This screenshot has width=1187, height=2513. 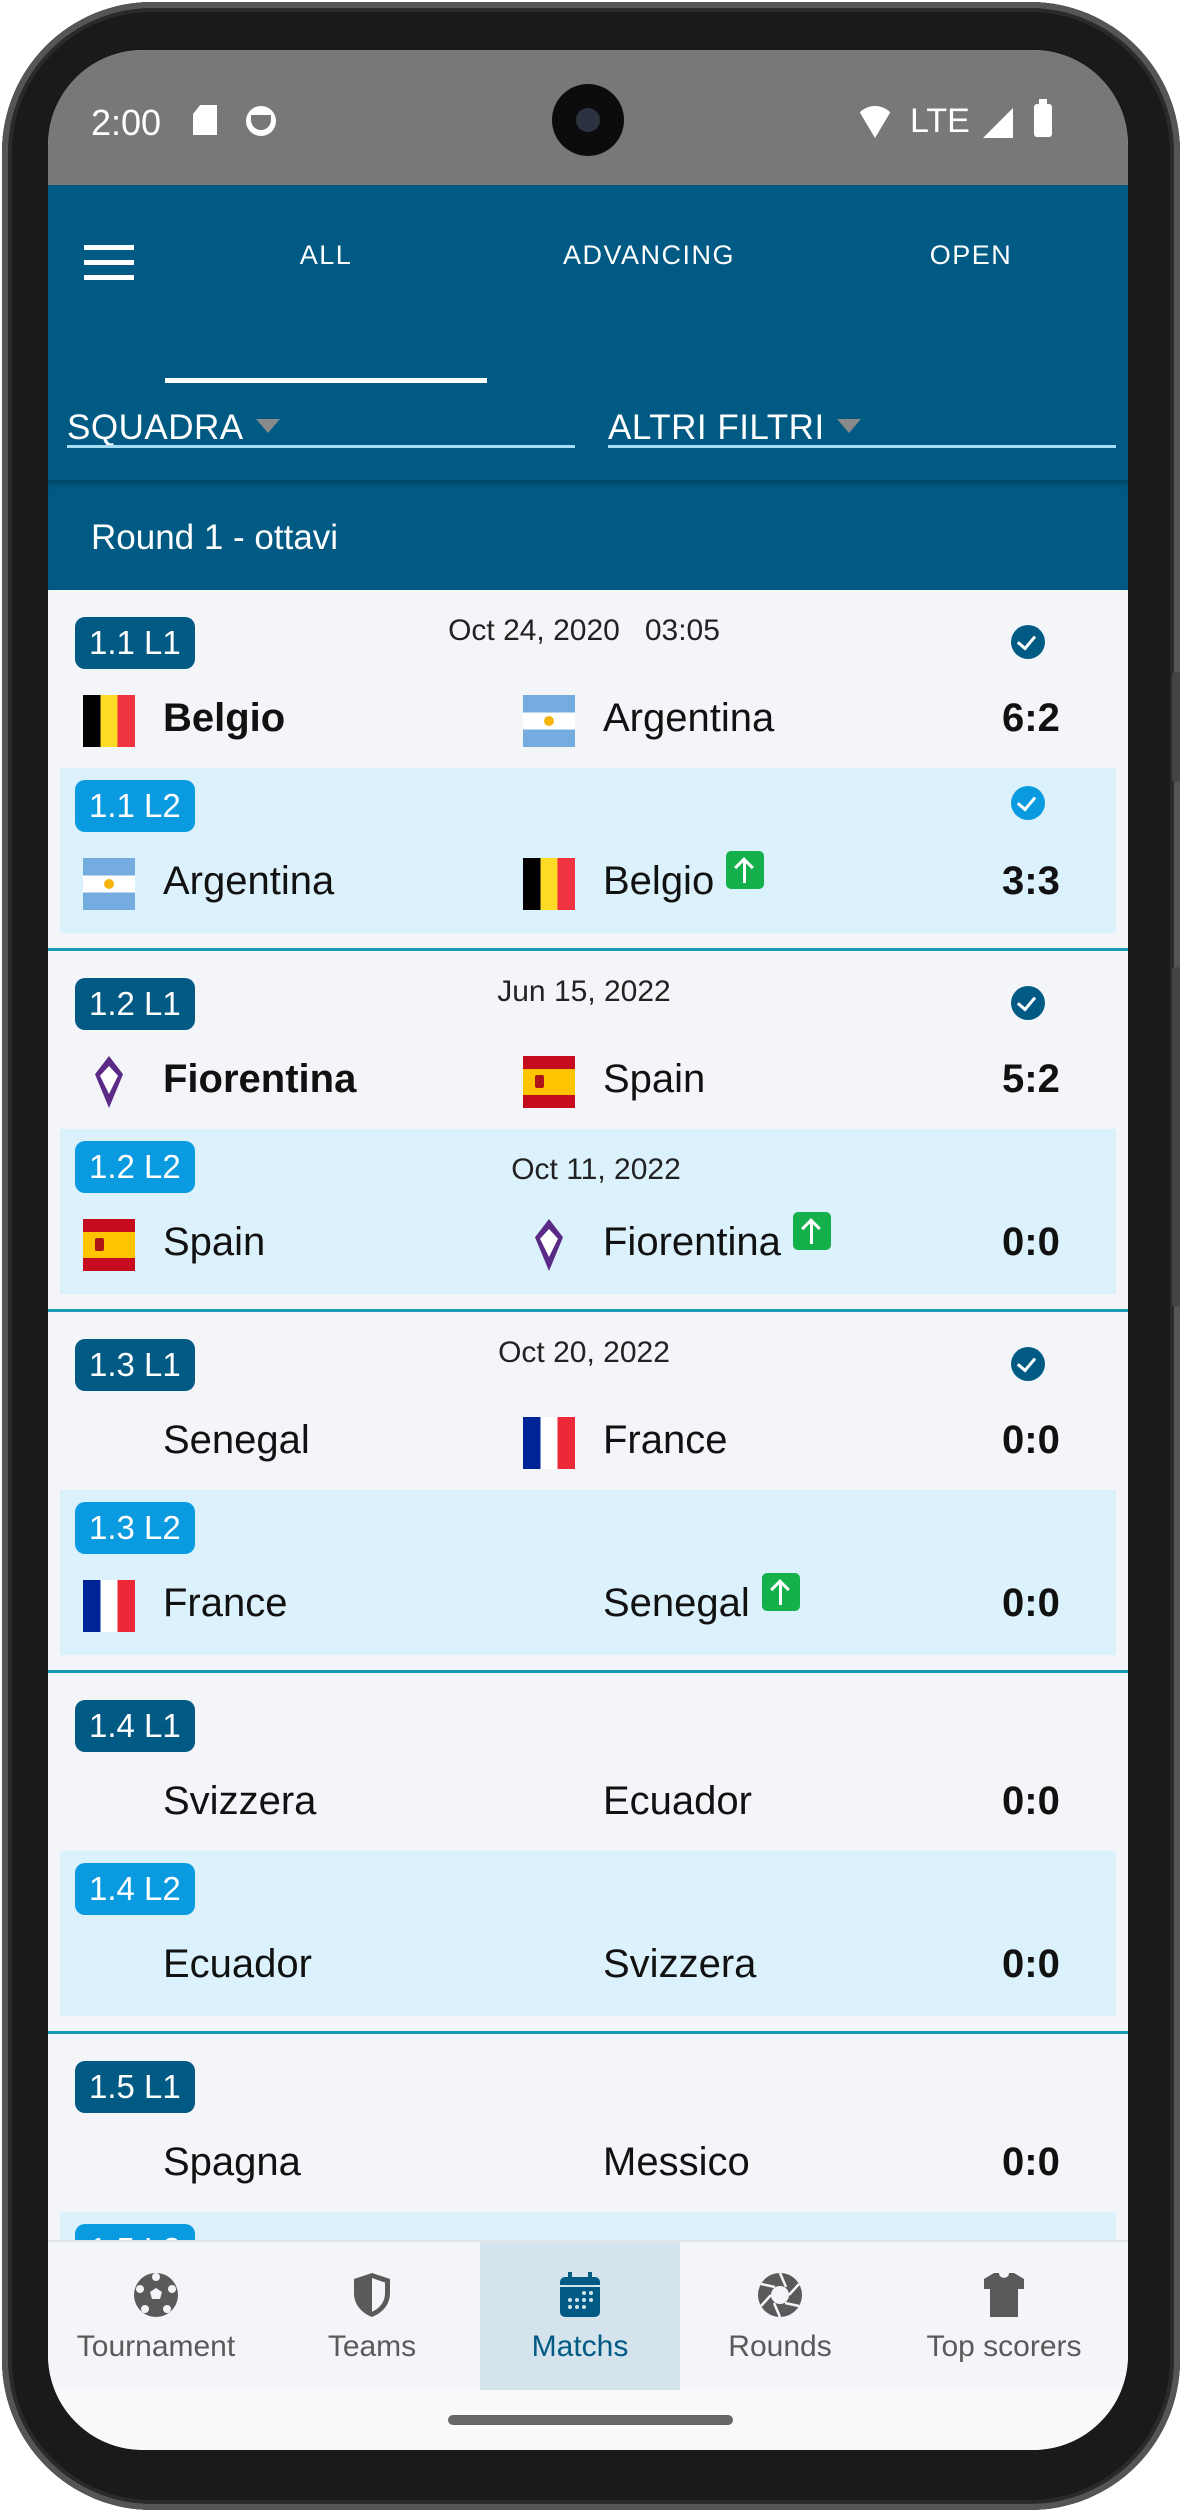 What do you see at coordinates (372, 2317) in the screenshot?
I see `nav-teams: Teams` at bounding box center [372, 2317].